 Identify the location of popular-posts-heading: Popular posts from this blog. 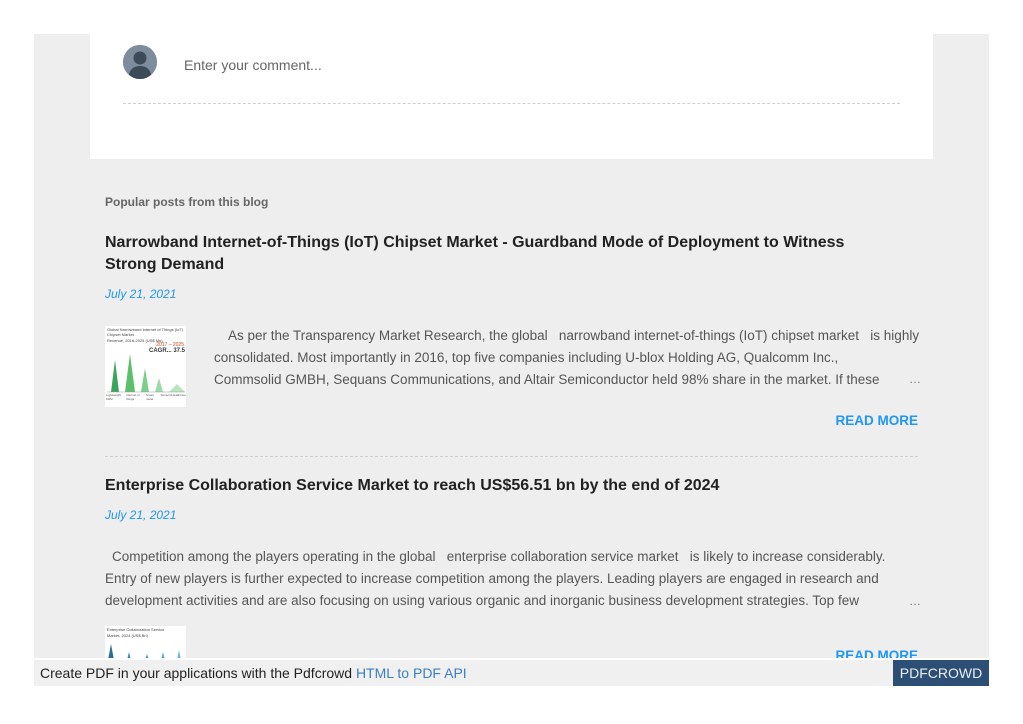
(187, 202).